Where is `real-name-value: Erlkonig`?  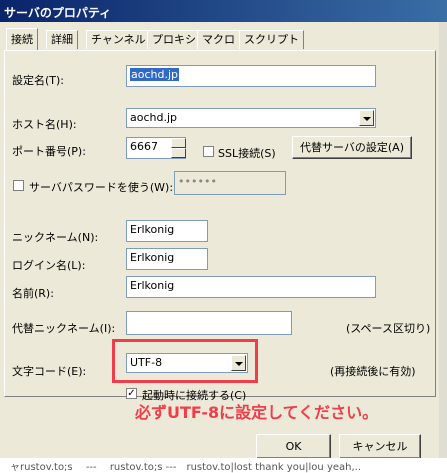 real-name-value: Erlkonig is located at coordinates (152, 285).